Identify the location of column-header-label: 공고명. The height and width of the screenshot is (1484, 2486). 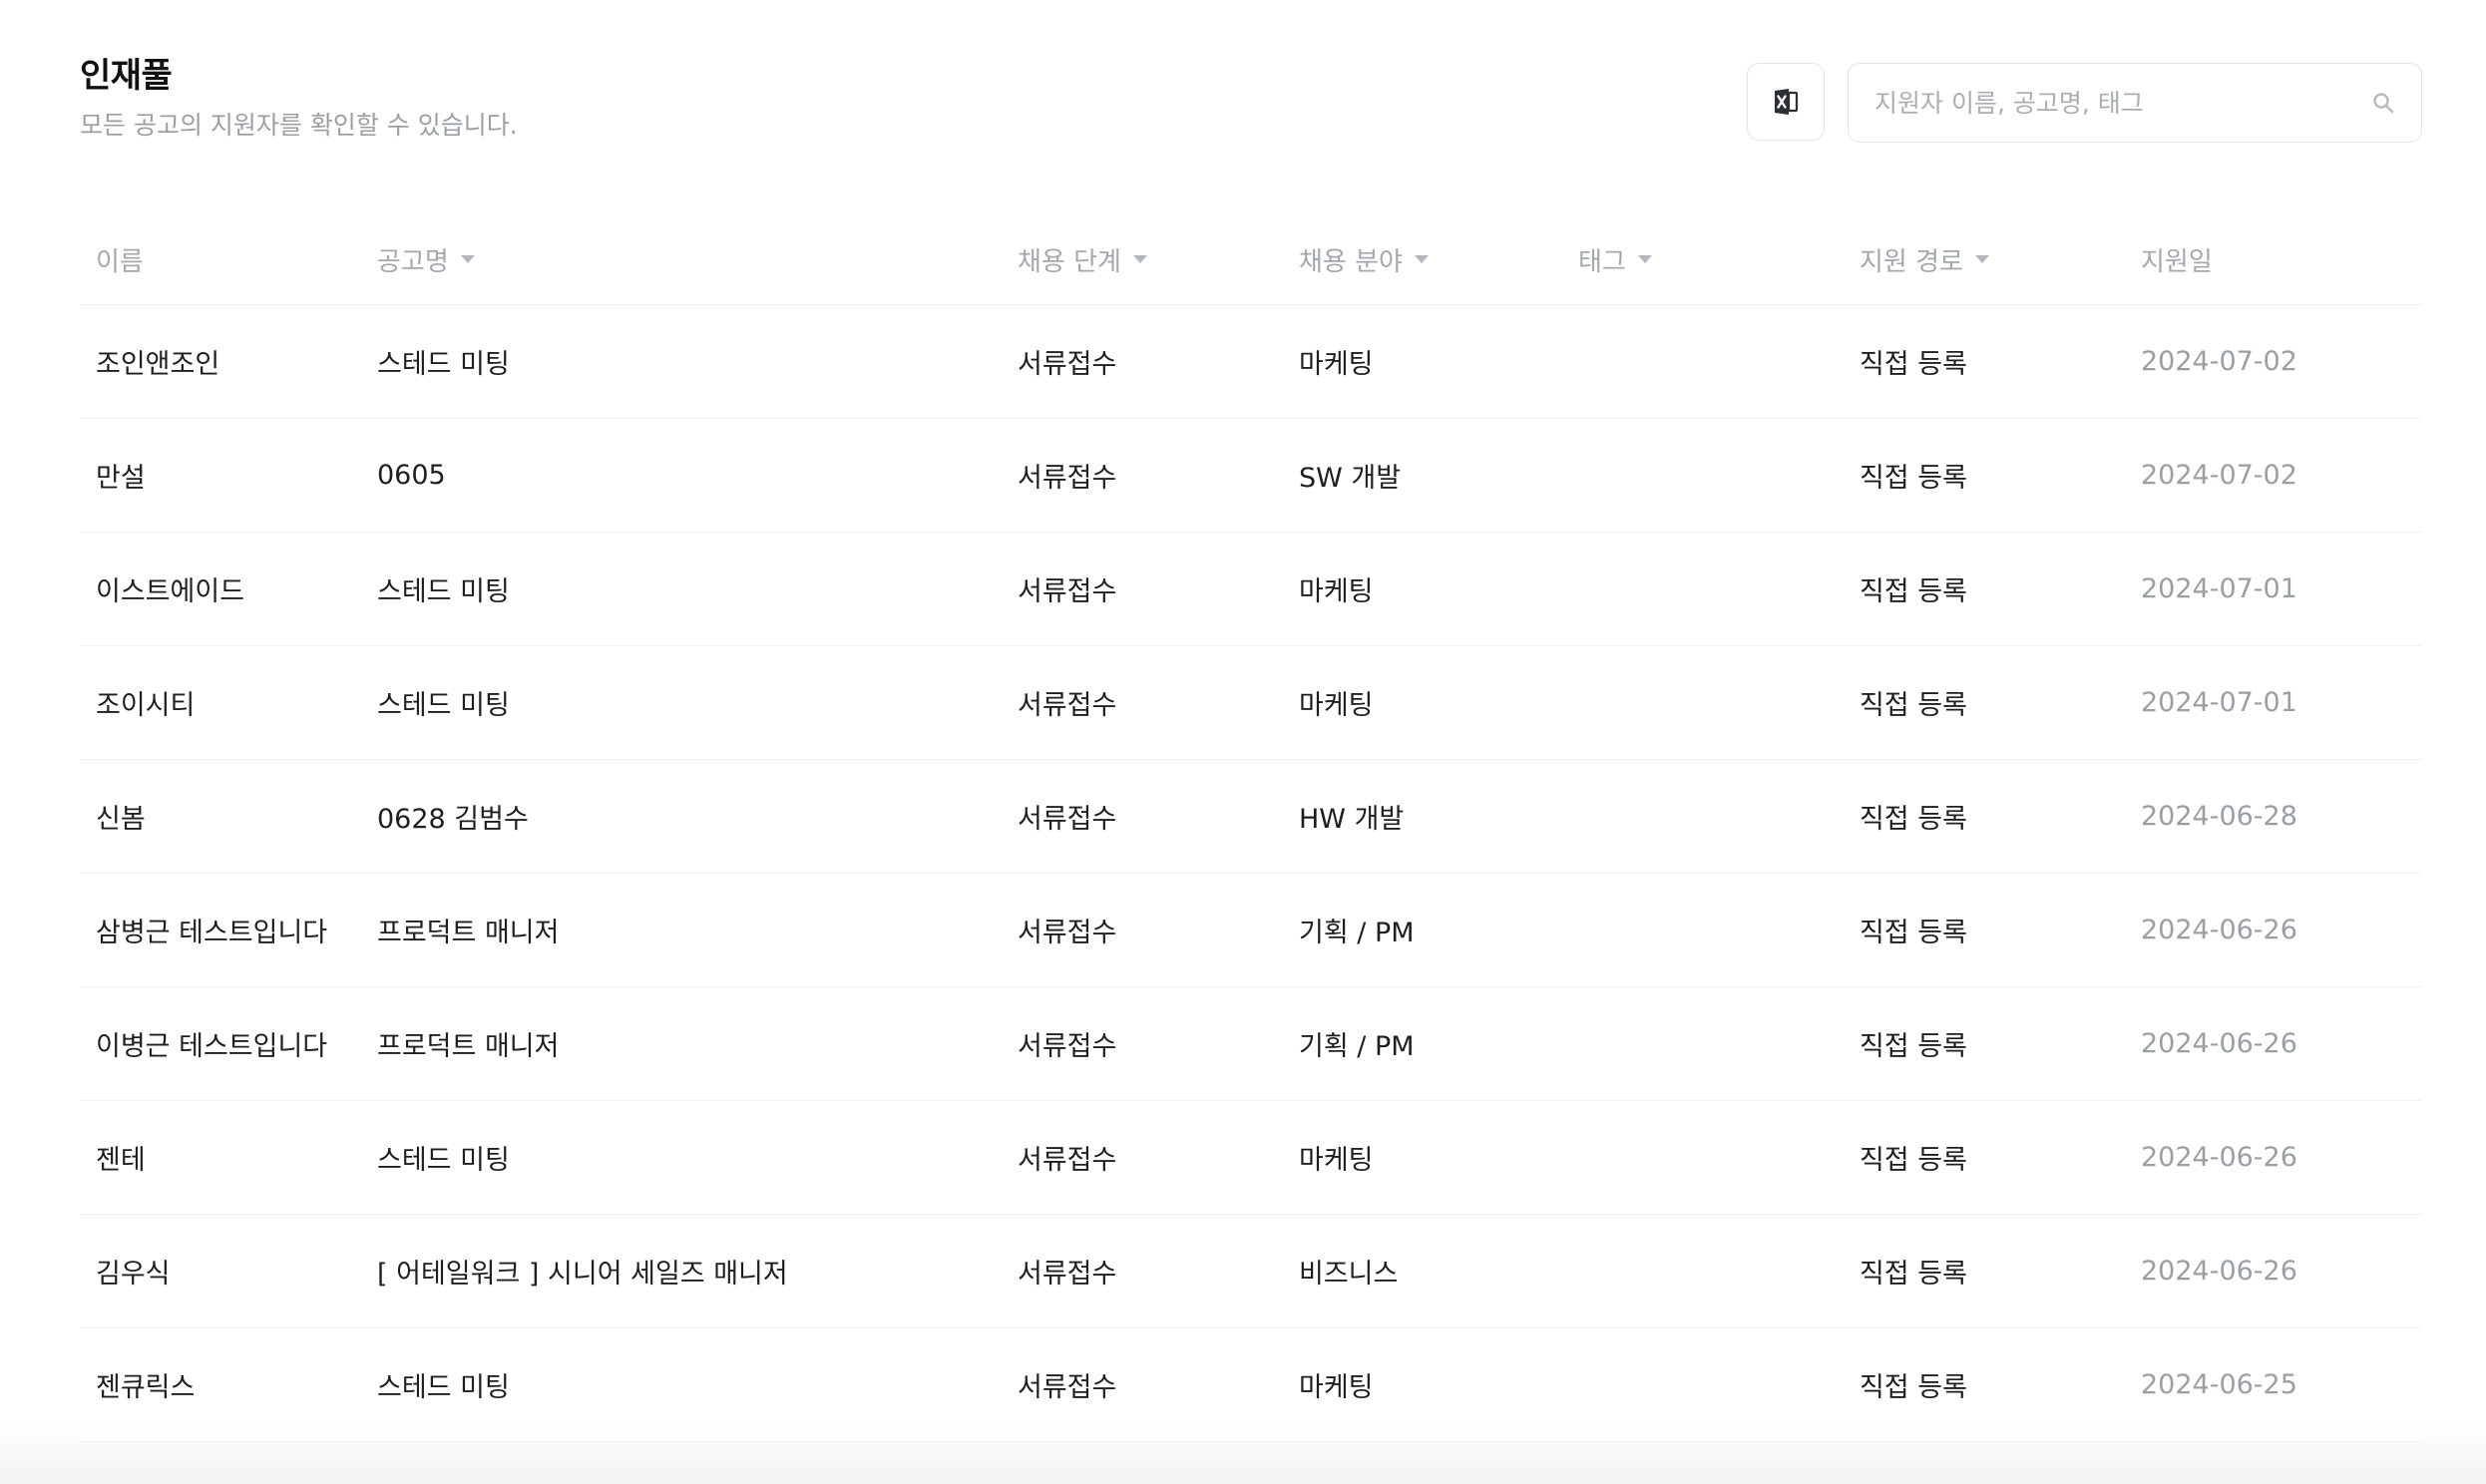
(413, 261).